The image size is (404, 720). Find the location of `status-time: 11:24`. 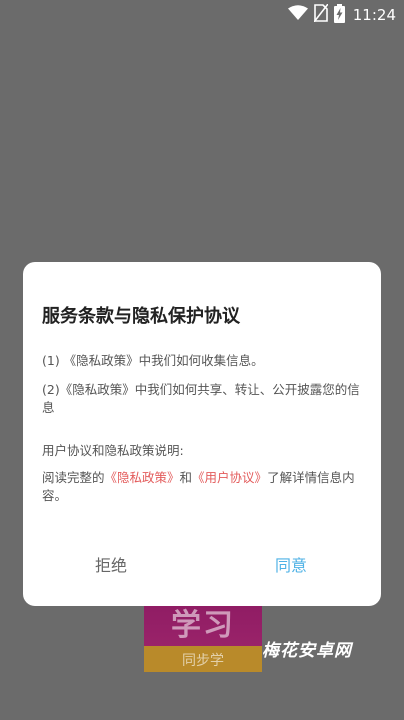

status-time: 11:24 is located at coordinates (374, 15).